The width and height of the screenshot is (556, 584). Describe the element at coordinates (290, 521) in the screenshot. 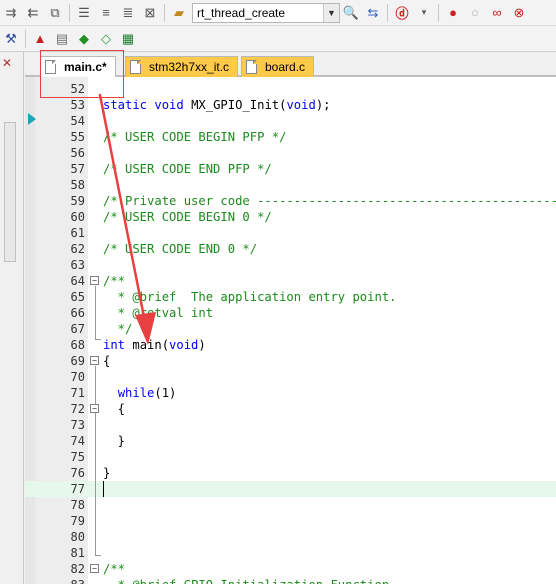

I see `code-line: 79` at that location.